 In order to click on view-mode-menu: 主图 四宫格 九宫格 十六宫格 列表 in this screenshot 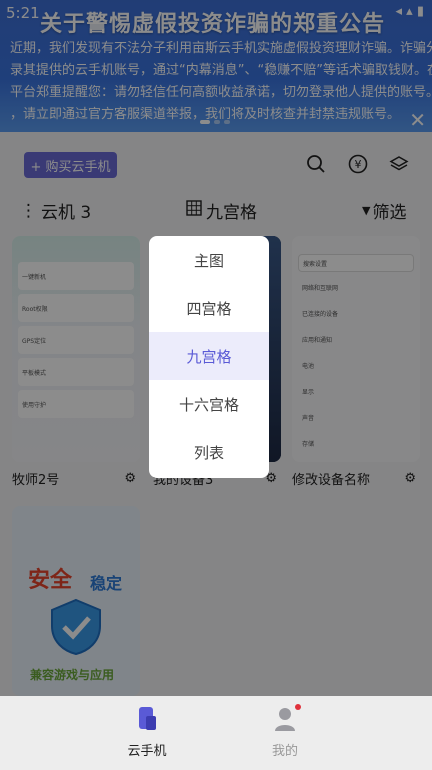, I will do `click(209, 357)`.